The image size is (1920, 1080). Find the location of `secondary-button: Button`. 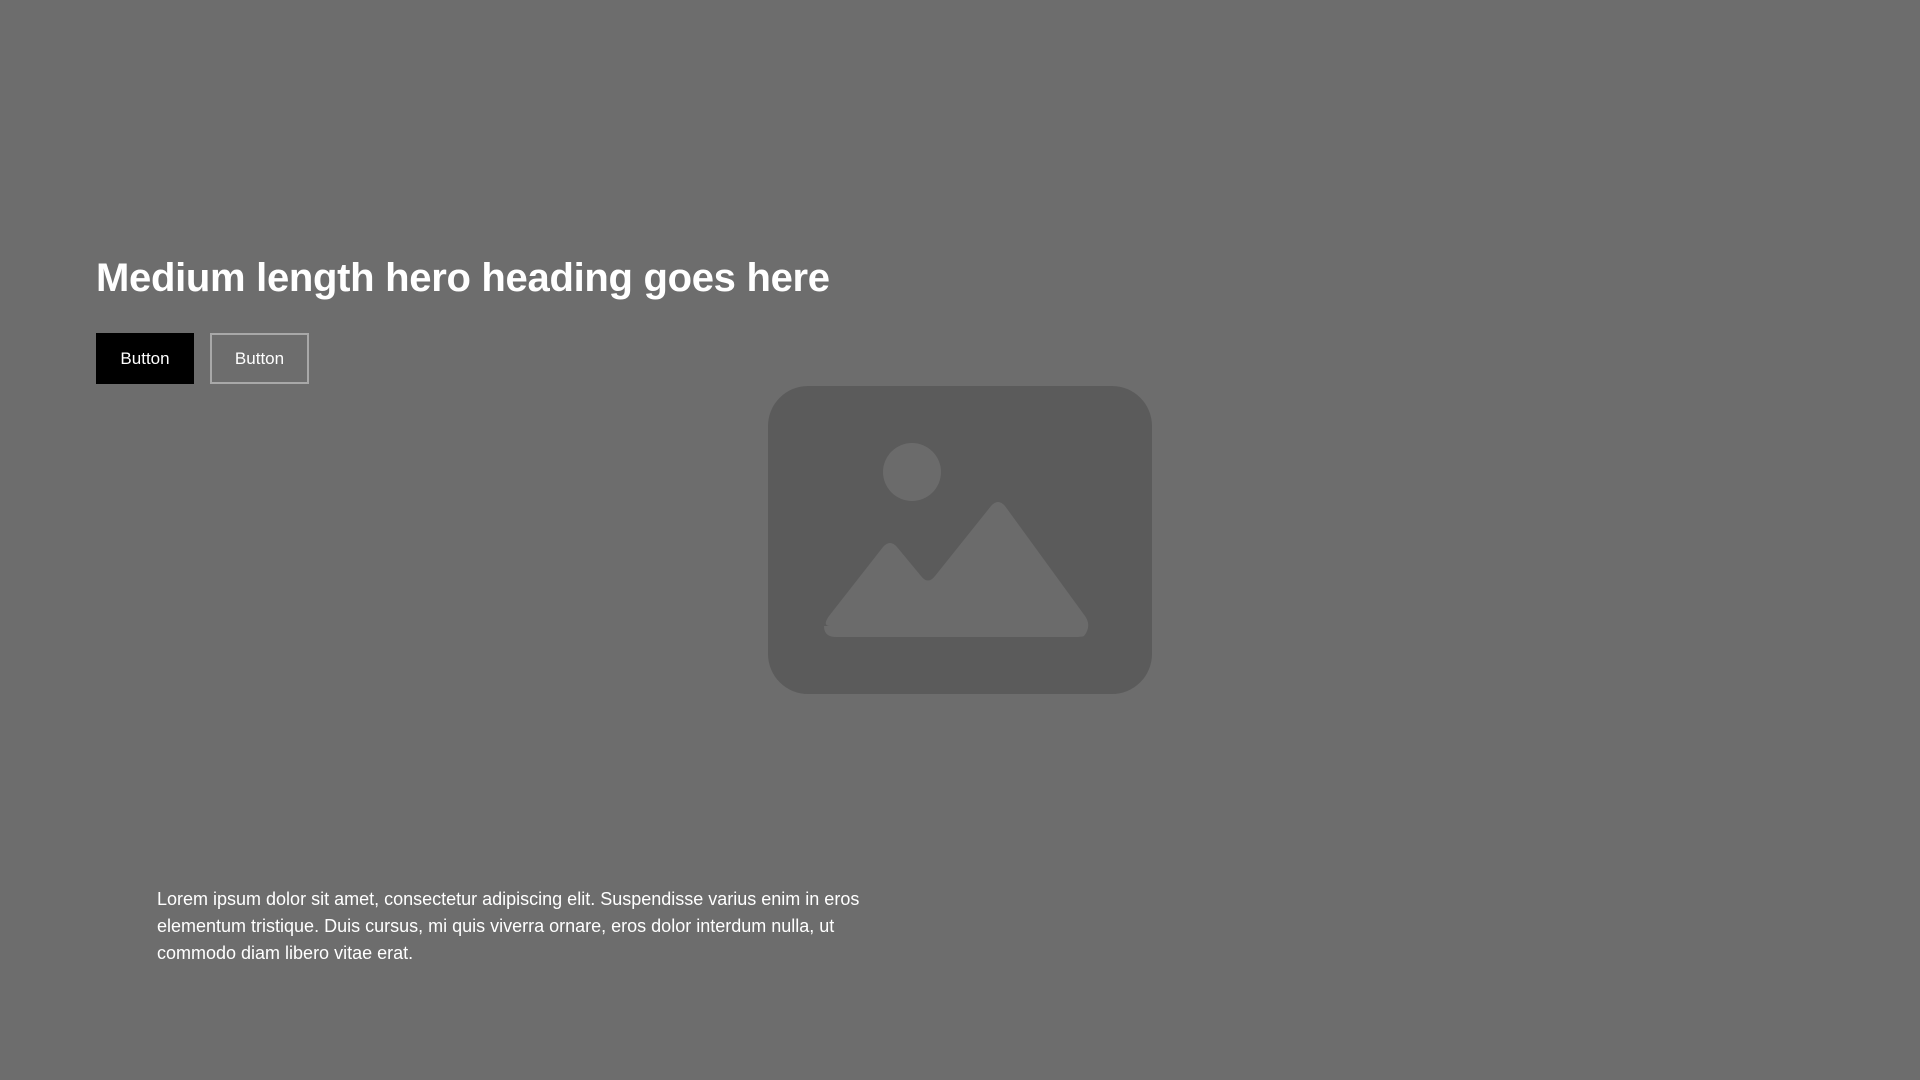

secondary-button: Button is located at coordinates (259, 358).